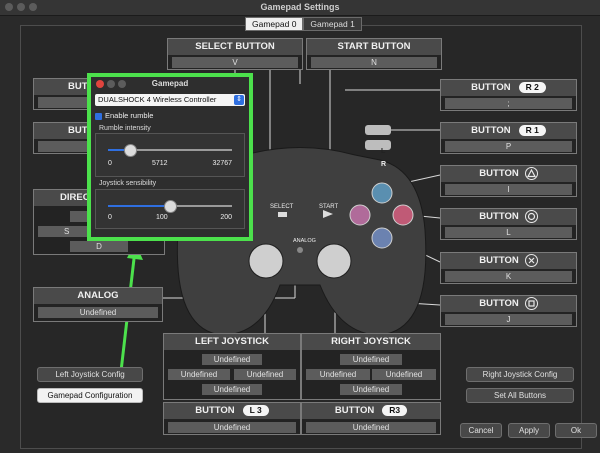 This screenshot has height=453, width=600. Describe the element at coordinates (110, 163) in the screenshot. I see `rumble-min: 0` at that location.